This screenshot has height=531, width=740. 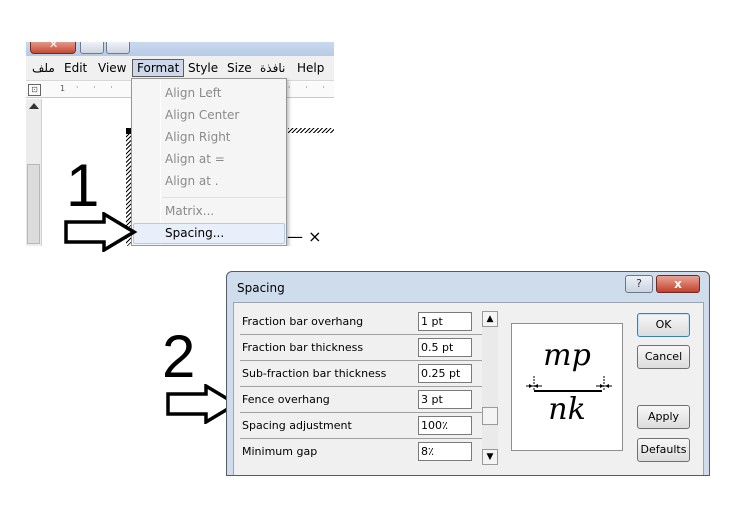 I want to click on step-1-number: 1, so click(x=83, y=185).